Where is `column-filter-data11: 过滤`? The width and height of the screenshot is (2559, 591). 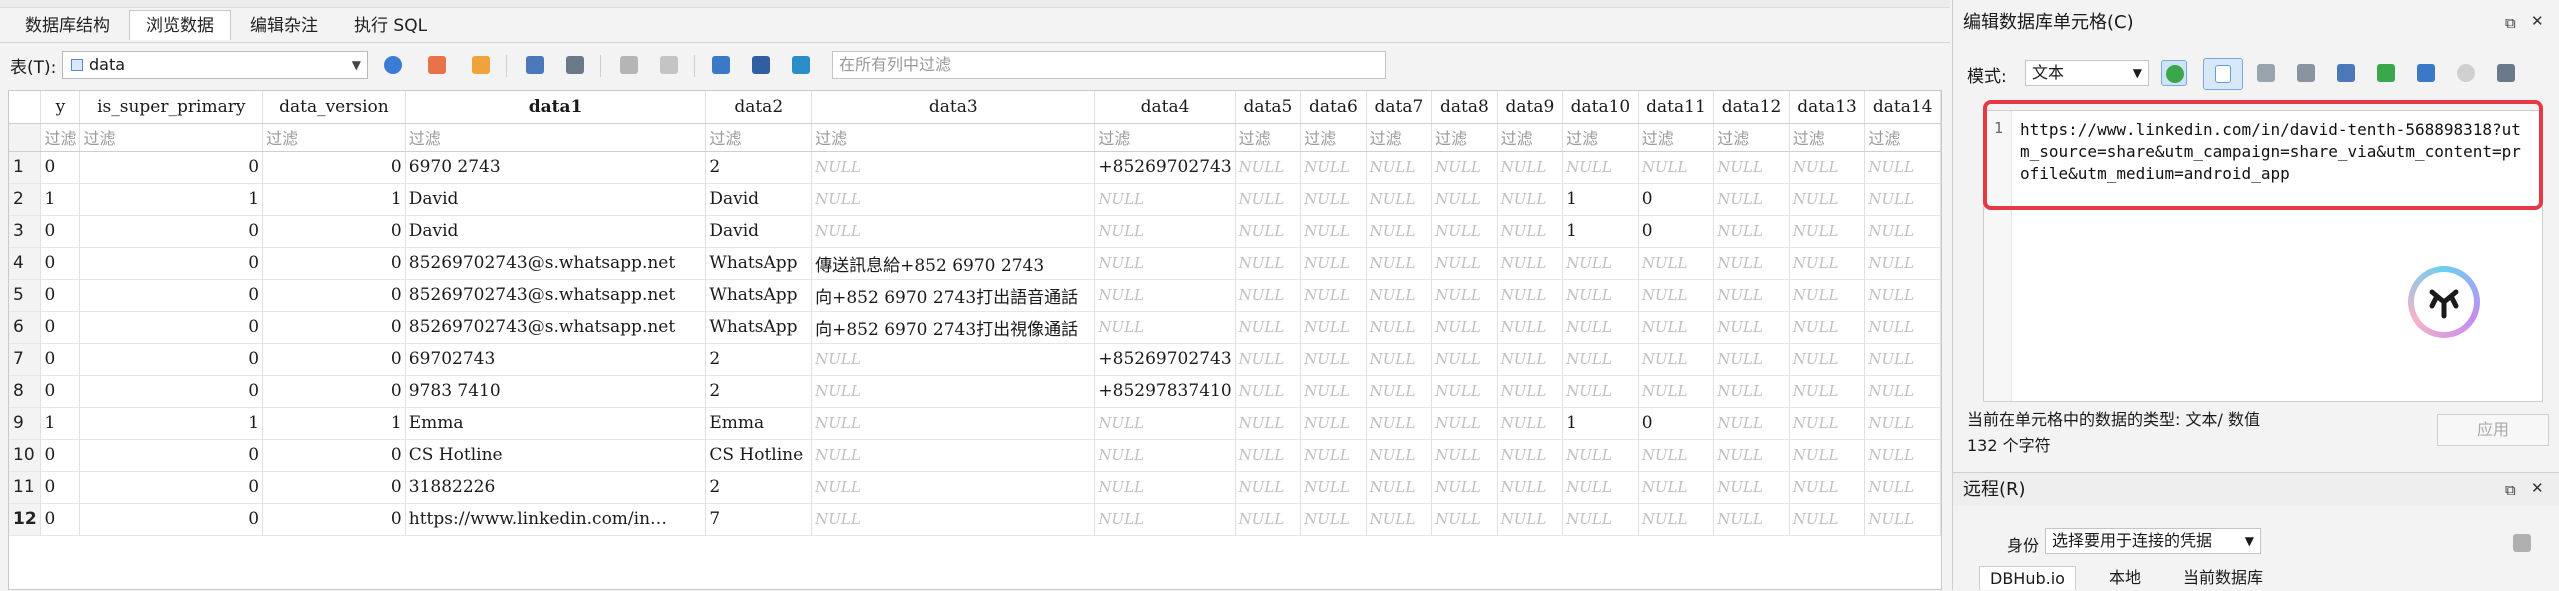
column-filter-data11: 过滤 is located at coordinates (1676, 137).